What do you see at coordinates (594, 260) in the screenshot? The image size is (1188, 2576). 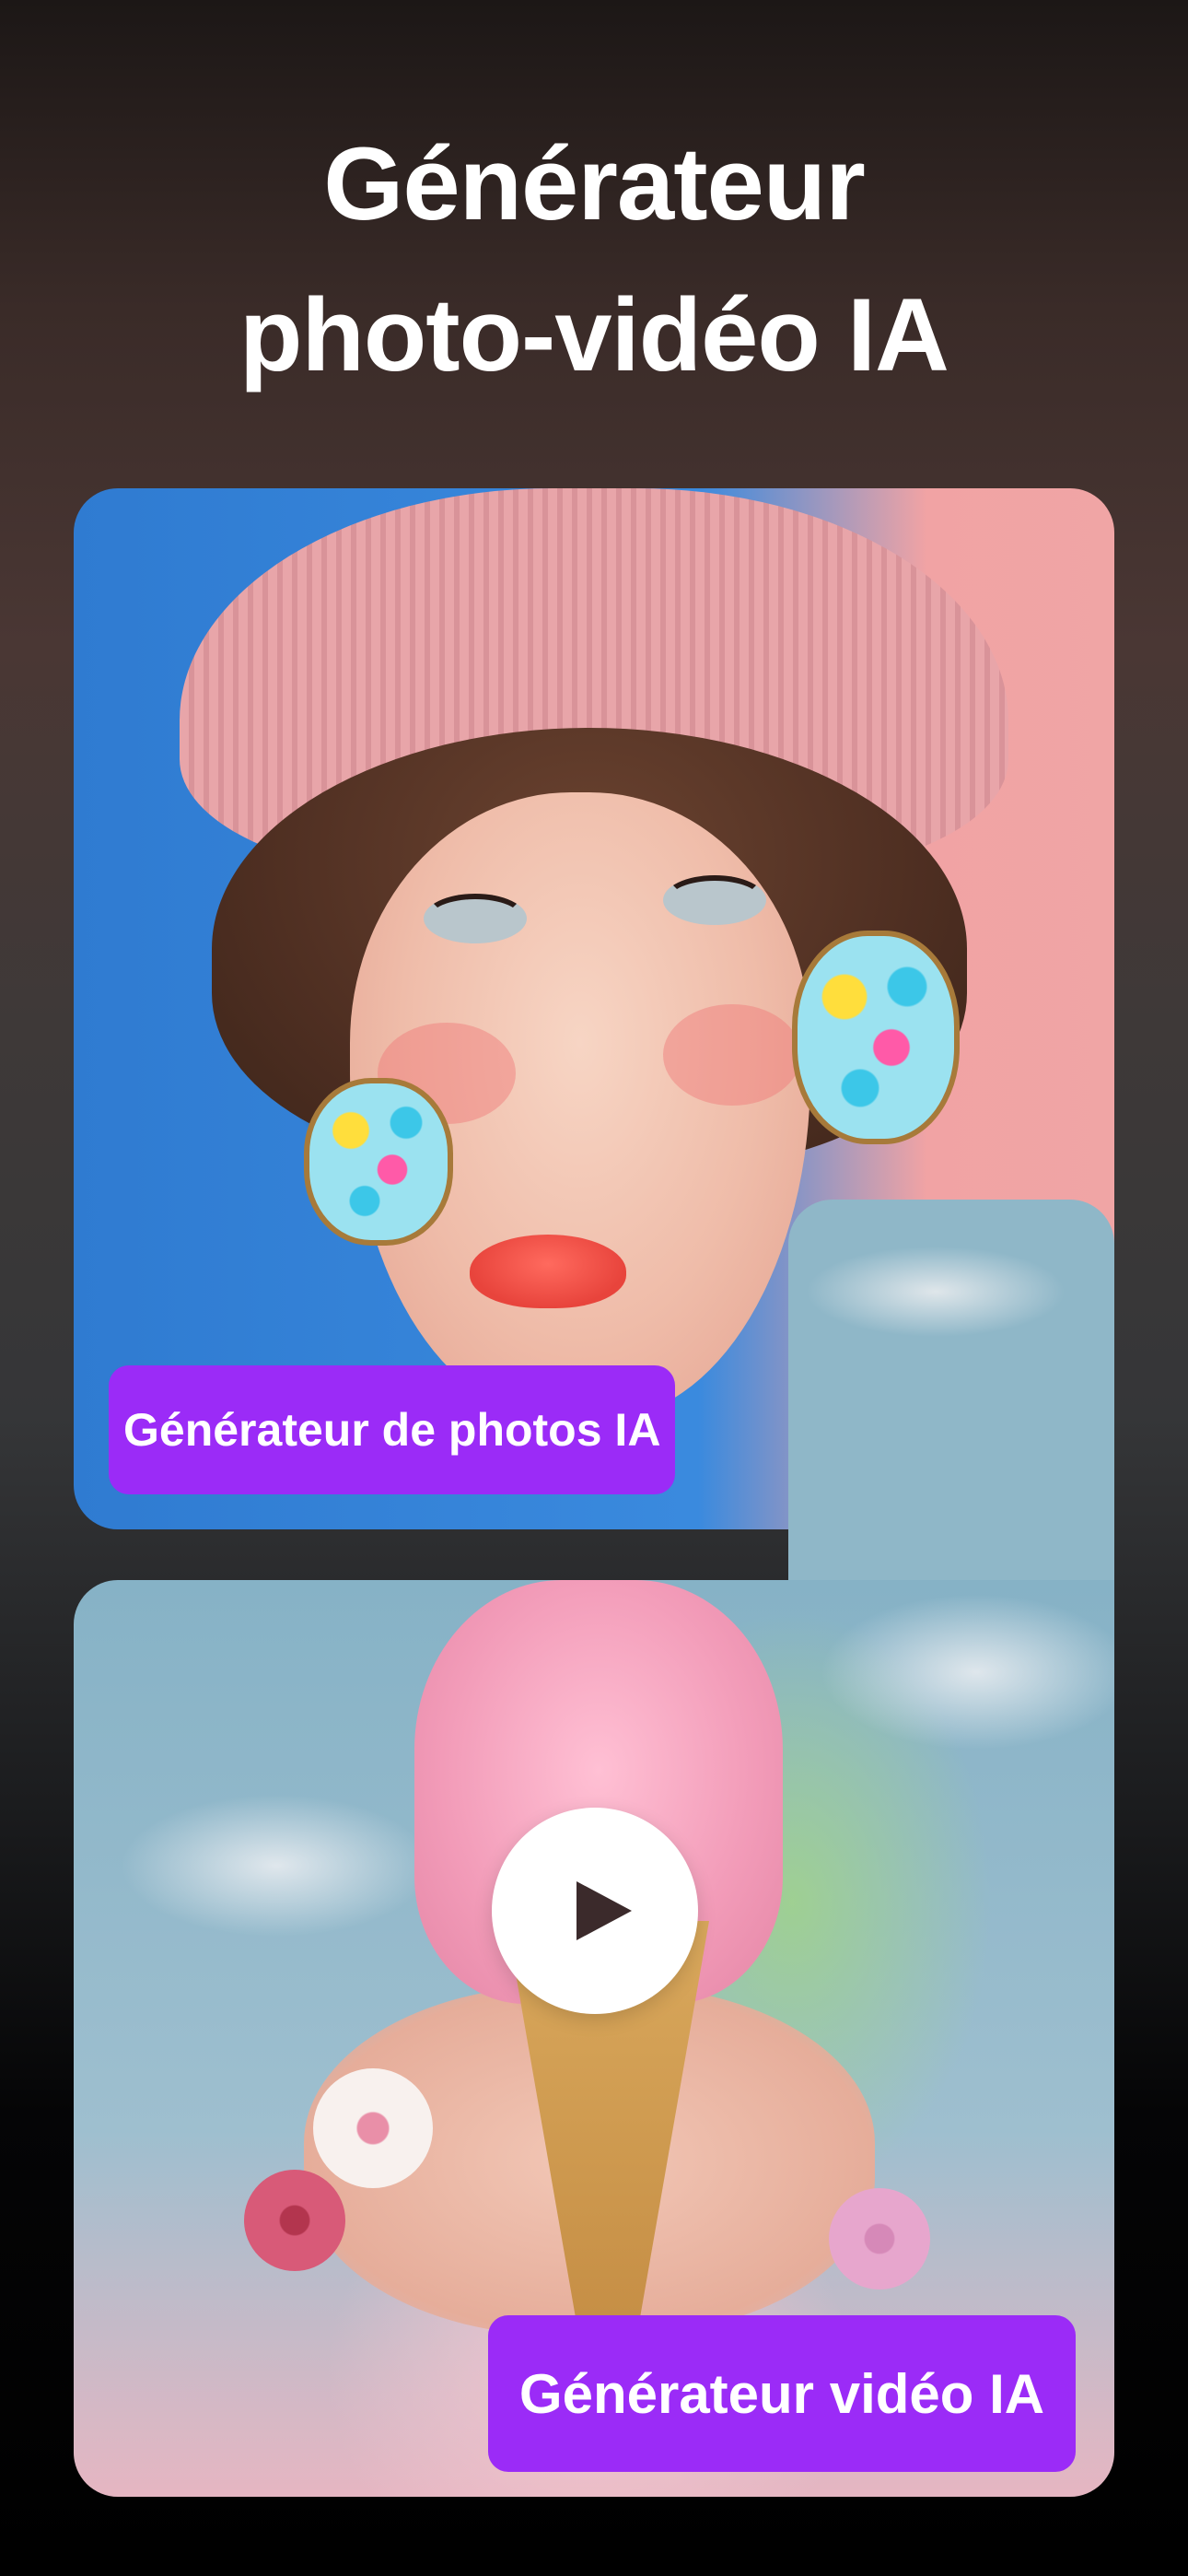 I see `page-title: Générateur photo-vidéo IA` at bounding box center [594, 260].